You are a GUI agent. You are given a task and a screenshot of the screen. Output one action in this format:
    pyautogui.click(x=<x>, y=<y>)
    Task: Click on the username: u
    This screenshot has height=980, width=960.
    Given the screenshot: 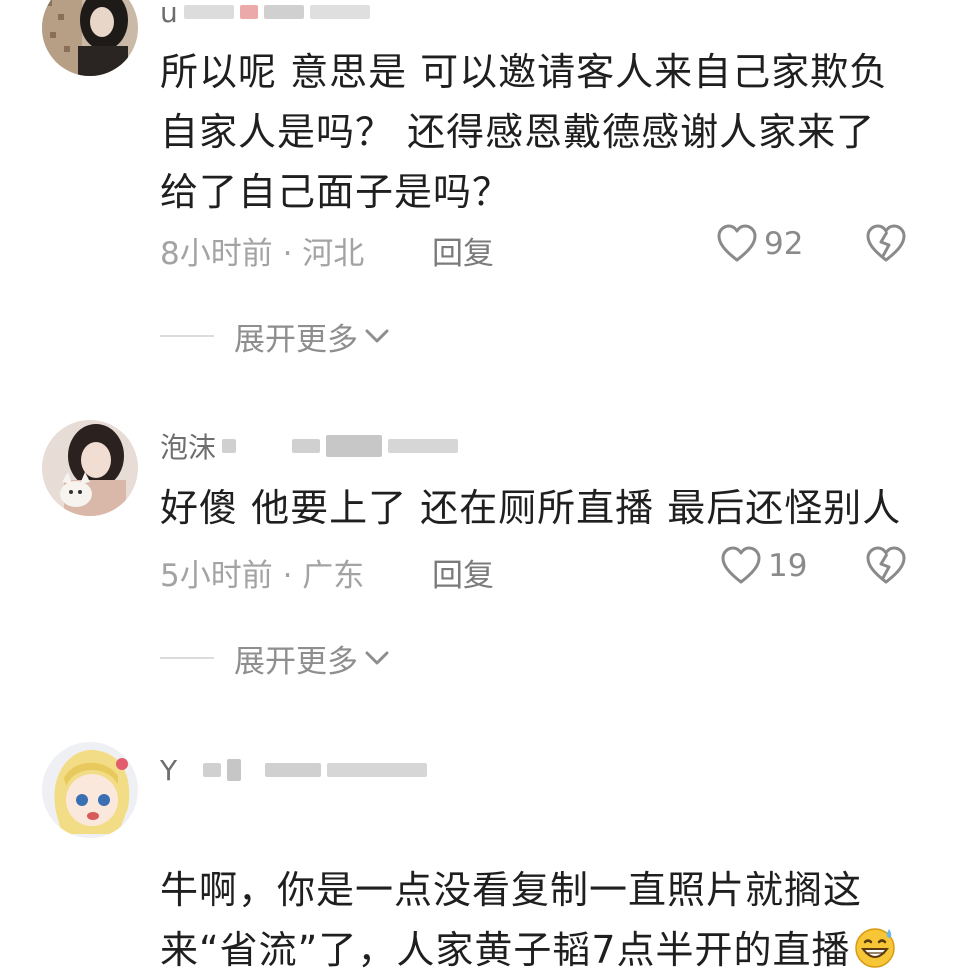 What is the action you would take?
    pyautogui.click(x=265, y=15)
    